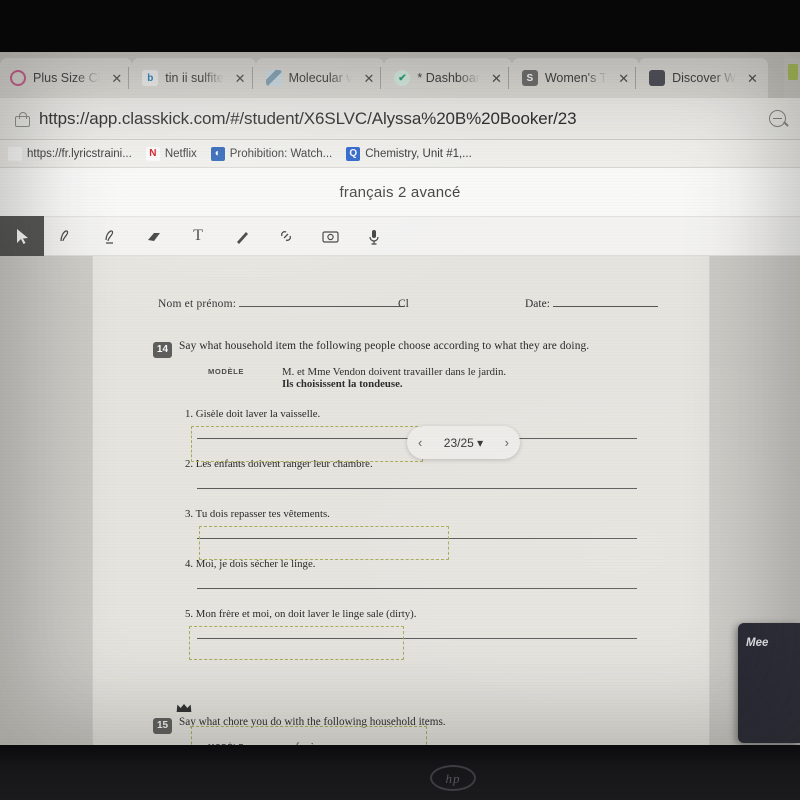 The height and width of the screenshot is (800, 800). I want to click on browser-tab-title-1: tin ii sulfite, so click(194, 78).